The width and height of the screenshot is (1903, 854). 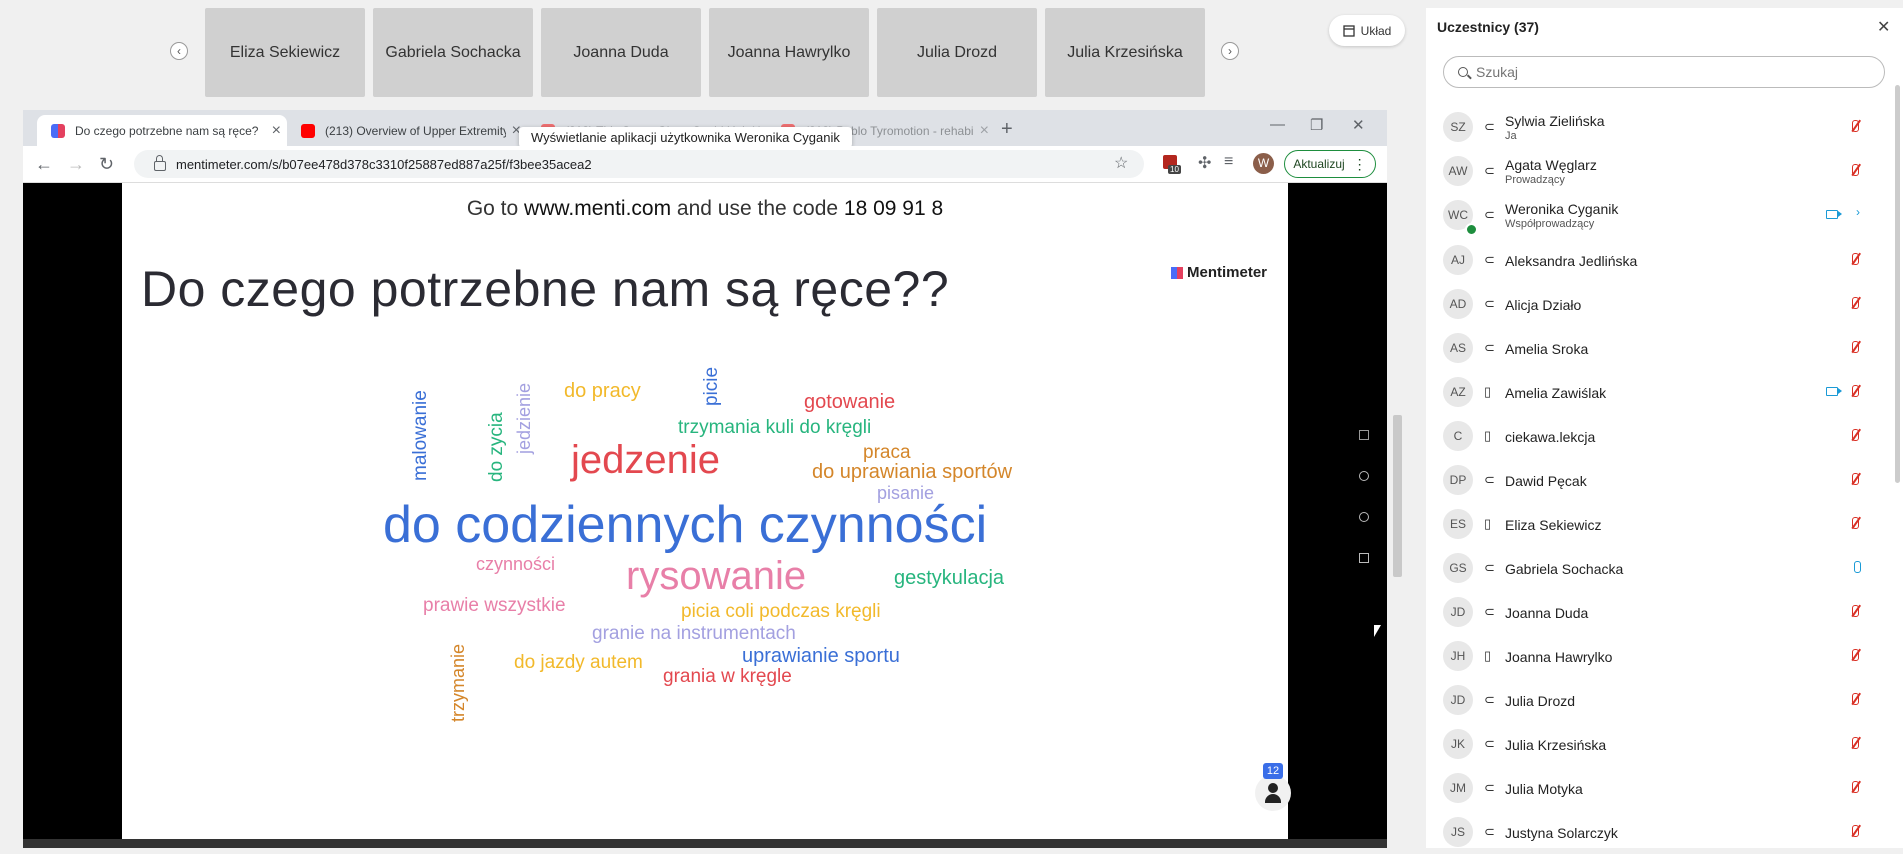 What do you see at coordinates (1656, 744) in the screenshot?
I see `participant-row: JK ⊂ Julia Krzesińska` at bounding box center [1656, 744].